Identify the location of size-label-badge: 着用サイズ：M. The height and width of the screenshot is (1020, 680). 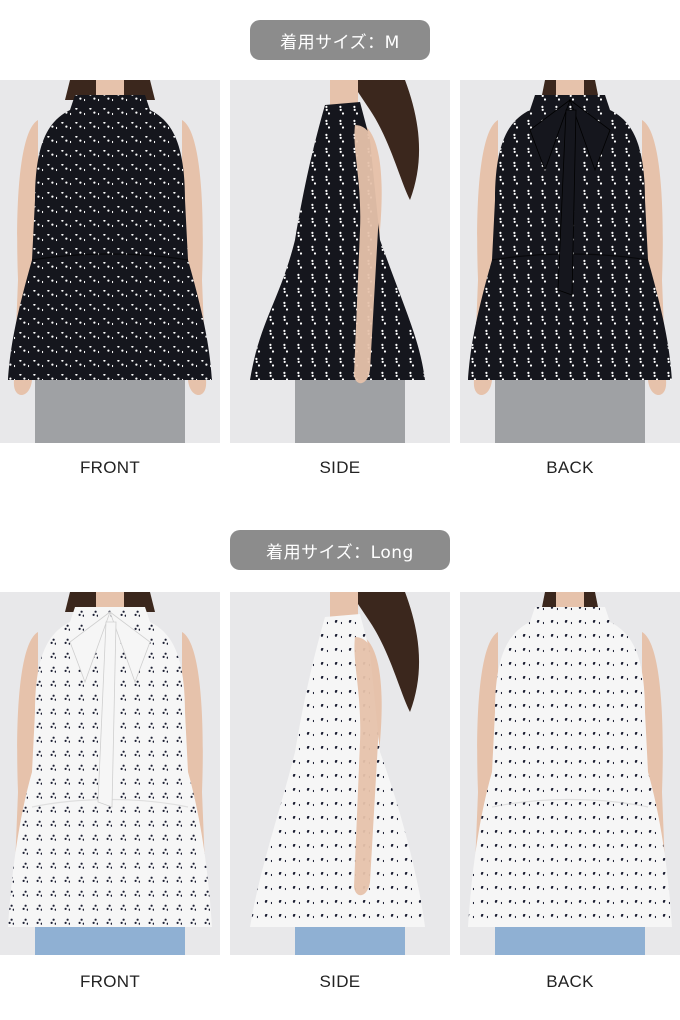
(340, 40).